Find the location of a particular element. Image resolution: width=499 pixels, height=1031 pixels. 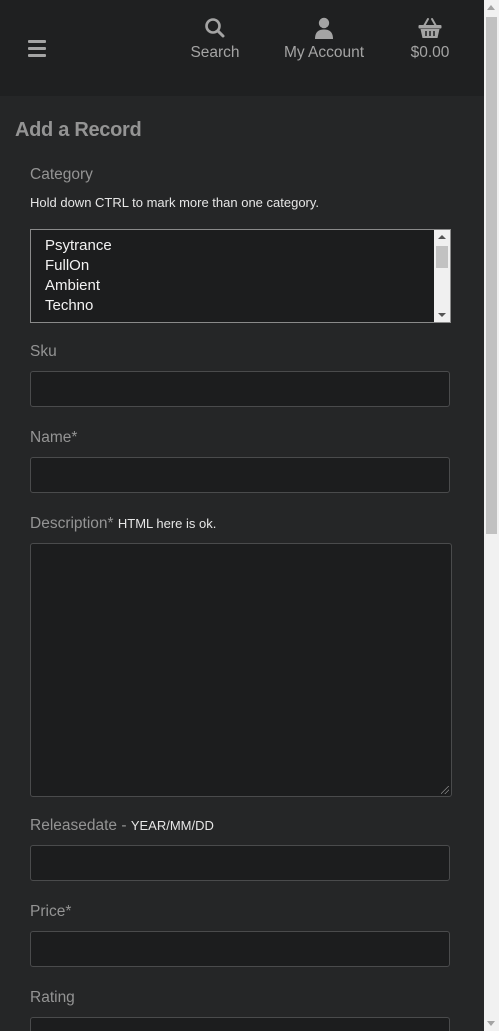

search-icon is located at coordinates (215, 28).